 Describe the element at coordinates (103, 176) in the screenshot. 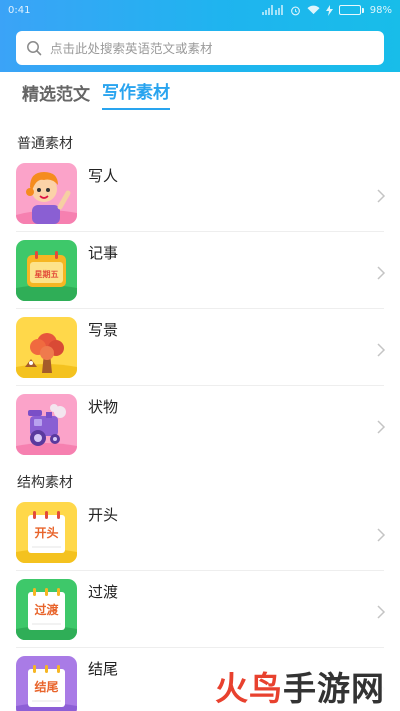

I see `item-label-write-people: 写人` at that location.